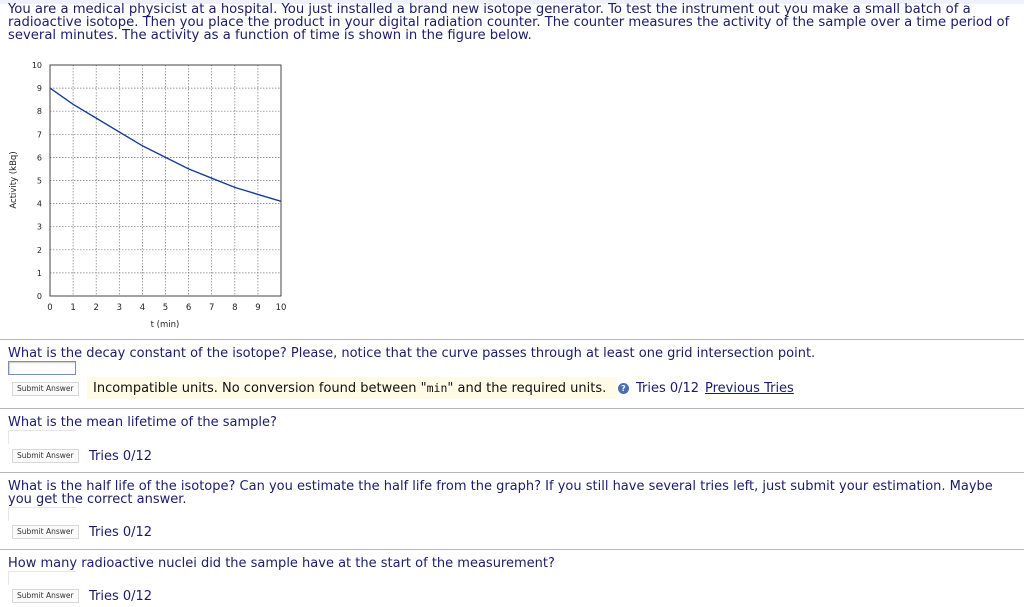 This screenshot has height=607, width=1024. I want to click on submit-answer-button-1: Submit Answer, so click(45, 389).